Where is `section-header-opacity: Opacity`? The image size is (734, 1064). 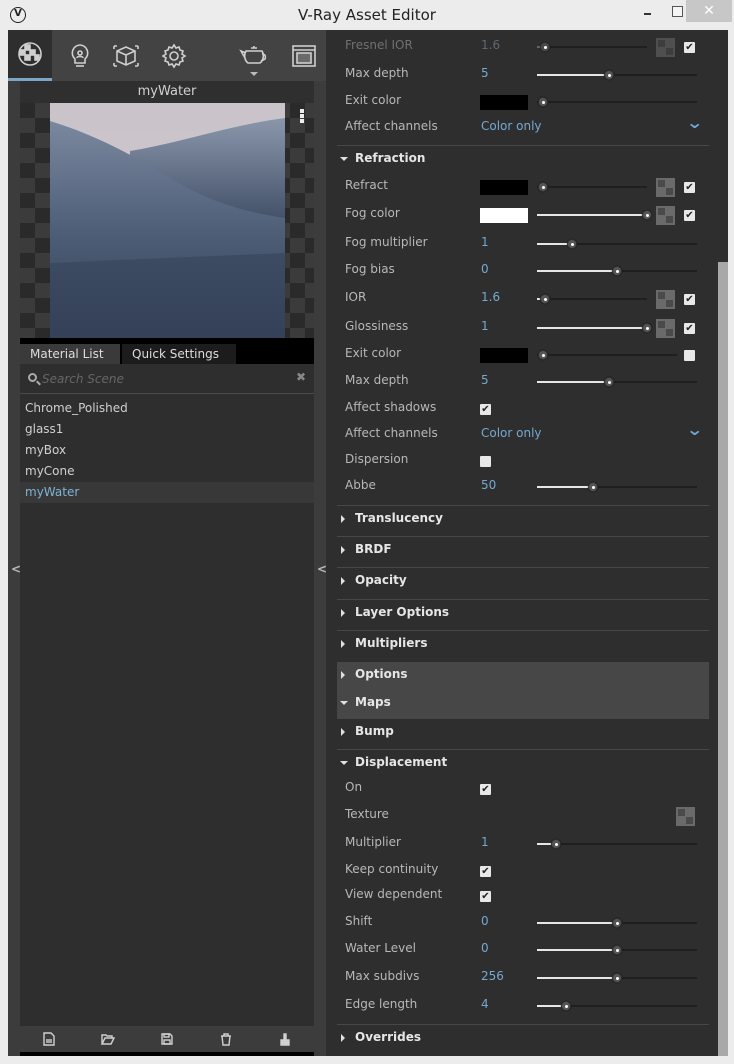 section-header-opacity: Opacity is located at coordinates (523, 581).